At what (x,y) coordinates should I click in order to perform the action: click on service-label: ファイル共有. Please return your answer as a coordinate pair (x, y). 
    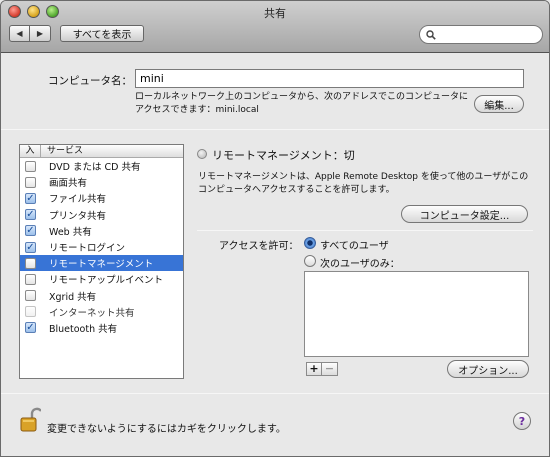
    Looking at the image, I should click on (78, 200).